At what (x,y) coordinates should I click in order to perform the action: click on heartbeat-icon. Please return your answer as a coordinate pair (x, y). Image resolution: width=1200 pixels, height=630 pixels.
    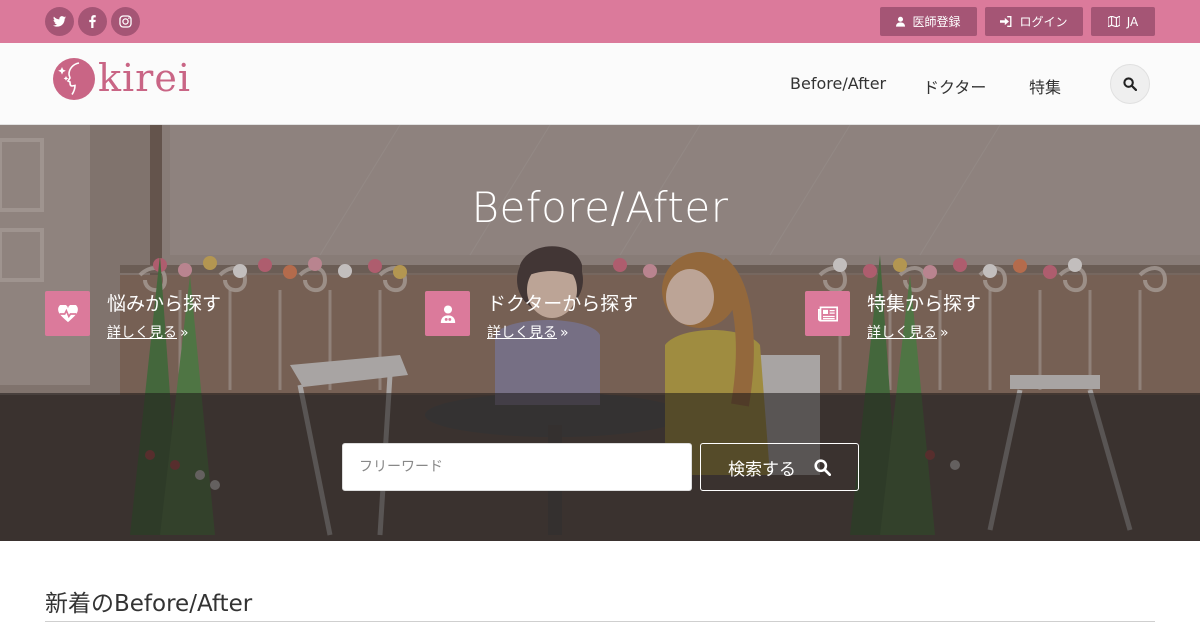
    Looking at the image, I should click on (67, 313).